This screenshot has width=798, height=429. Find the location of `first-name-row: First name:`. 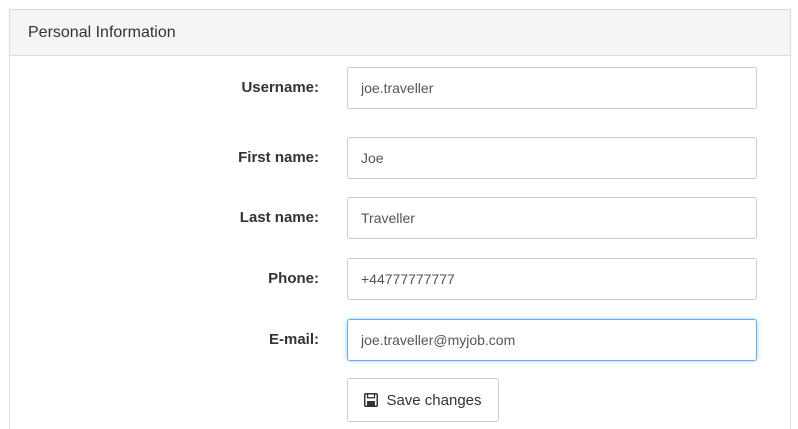

first-name-row: First name: is located at coordinates (401, 158).